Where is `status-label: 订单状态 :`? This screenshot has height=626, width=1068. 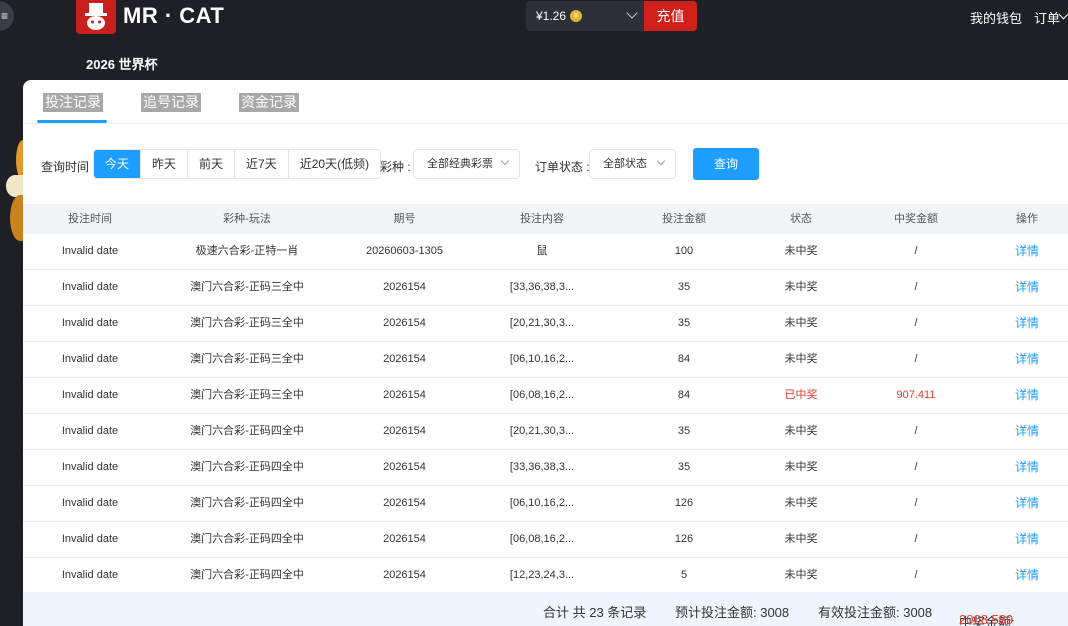
status-label: 订单状态 : is located at coordinates (562, 167).